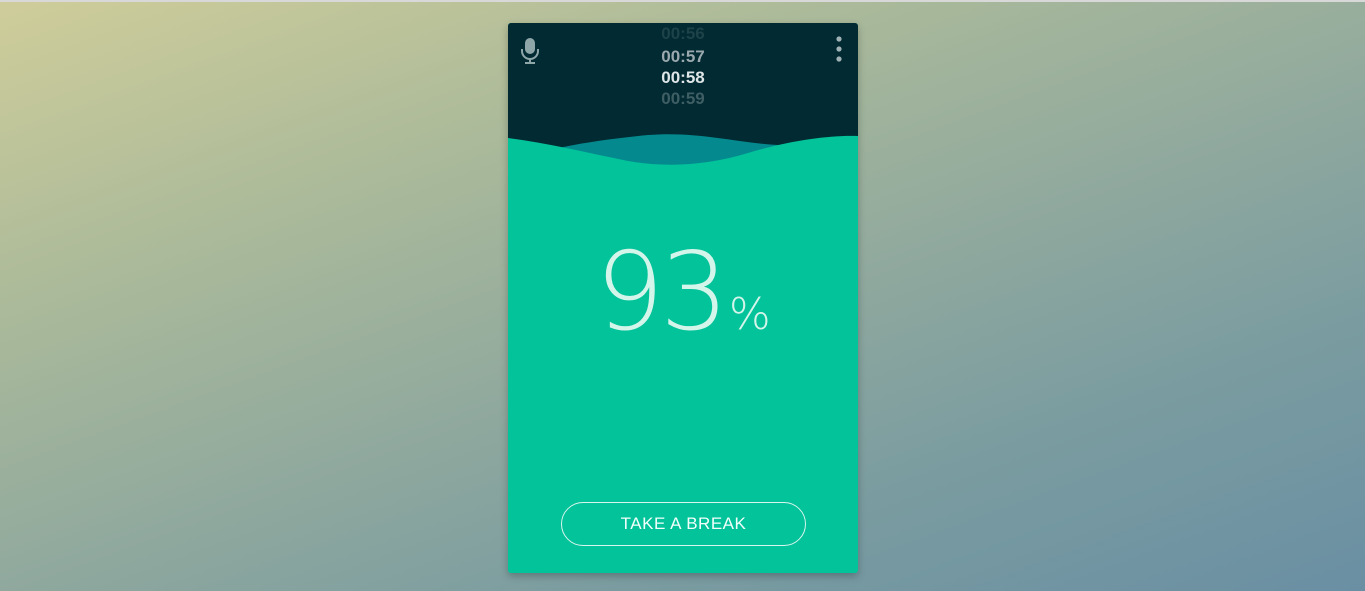 The width and height of the screenshot is (1365, 591). I want to click on timer-scroller: 00:56 00:57 00:58 00:59, so click(683, 67).